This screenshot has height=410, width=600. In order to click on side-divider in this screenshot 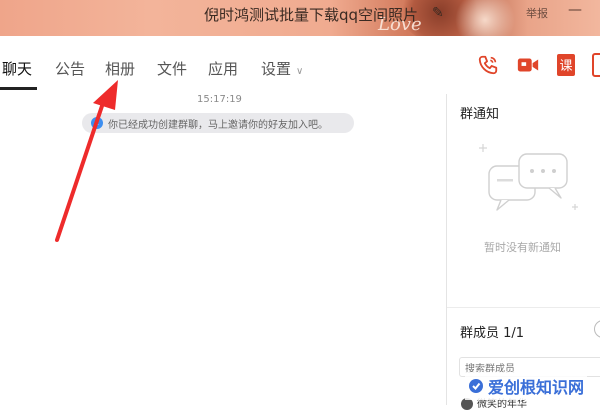, I will do `click(523, 307)`.